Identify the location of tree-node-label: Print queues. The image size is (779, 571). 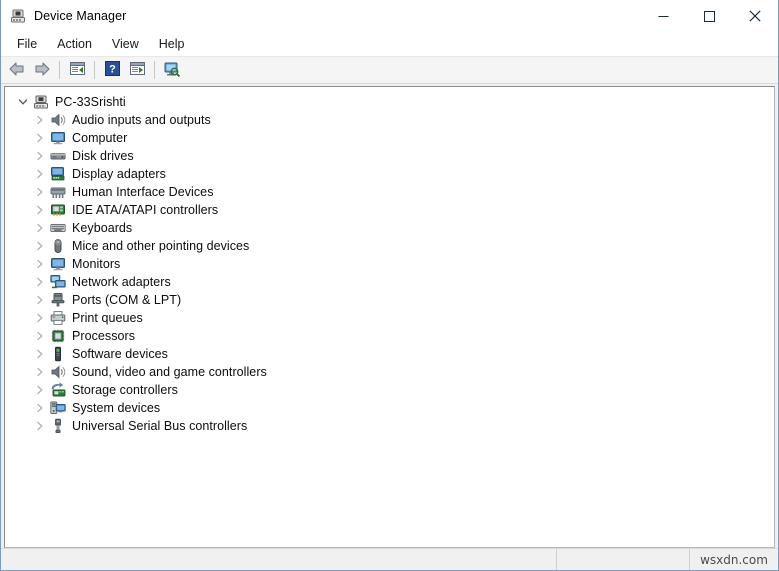
(107, 318).